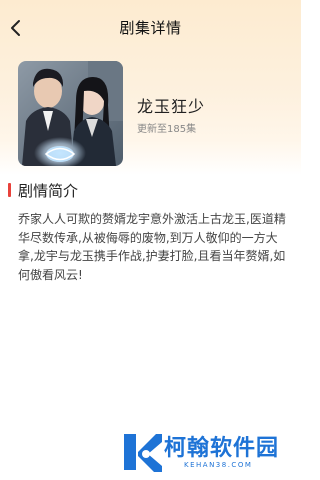  I want to click on page-title: 剧集详情, so click(150, 28).